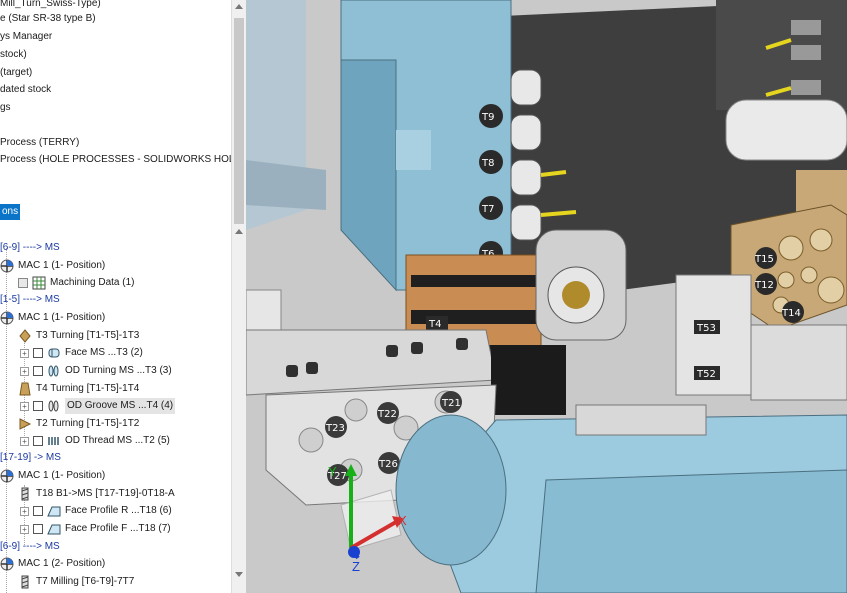  Describe the element at coordinates (25, 424) in the screenshot. I see `threading-tool-icon` at that location.